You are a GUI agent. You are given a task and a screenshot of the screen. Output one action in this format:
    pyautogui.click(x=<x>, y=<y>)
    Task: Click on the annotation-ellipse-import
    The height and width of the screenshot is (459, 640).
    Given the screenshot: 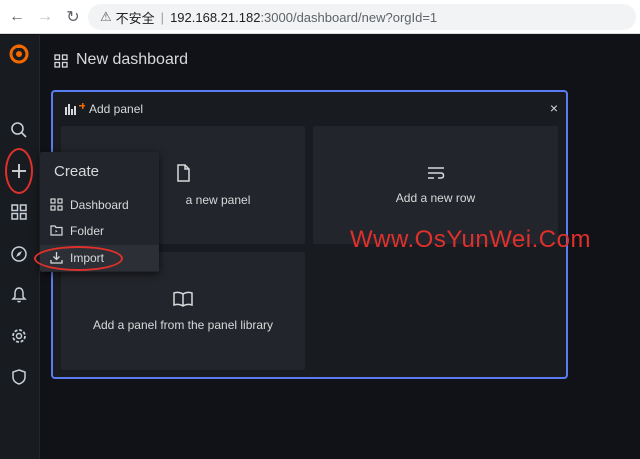 What is the action you would take?
    pyautogui.click(x=78, y=258)
    